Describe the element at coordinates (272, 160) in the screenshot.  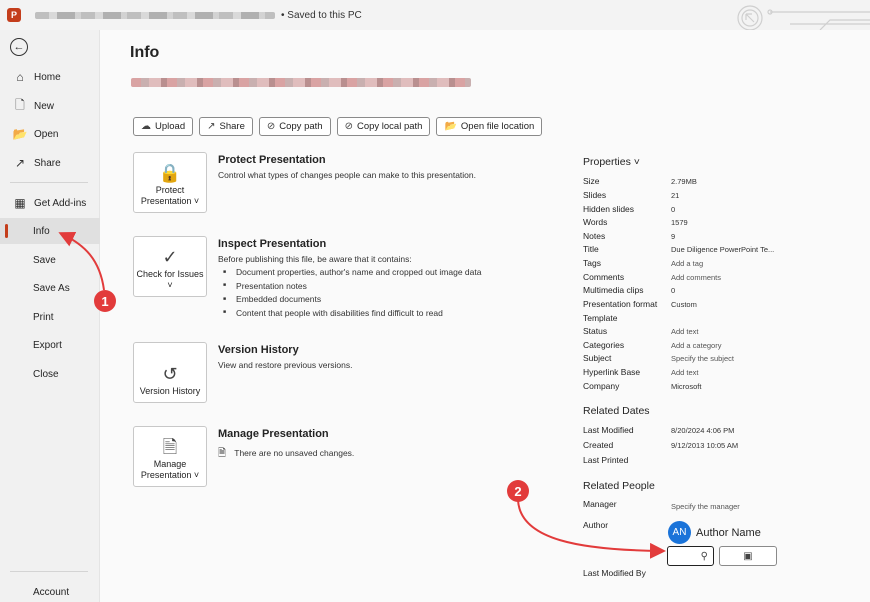
I see `protect-heading: Protect Presentation` at that location.